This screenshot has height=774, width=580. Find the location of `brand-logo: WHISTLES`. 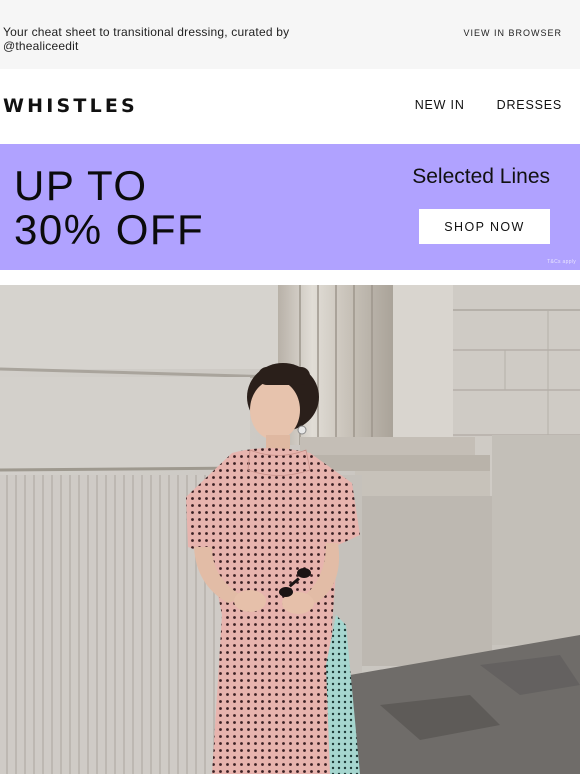

brand-logo: WHISTLES is located at coordinates (70, 106).